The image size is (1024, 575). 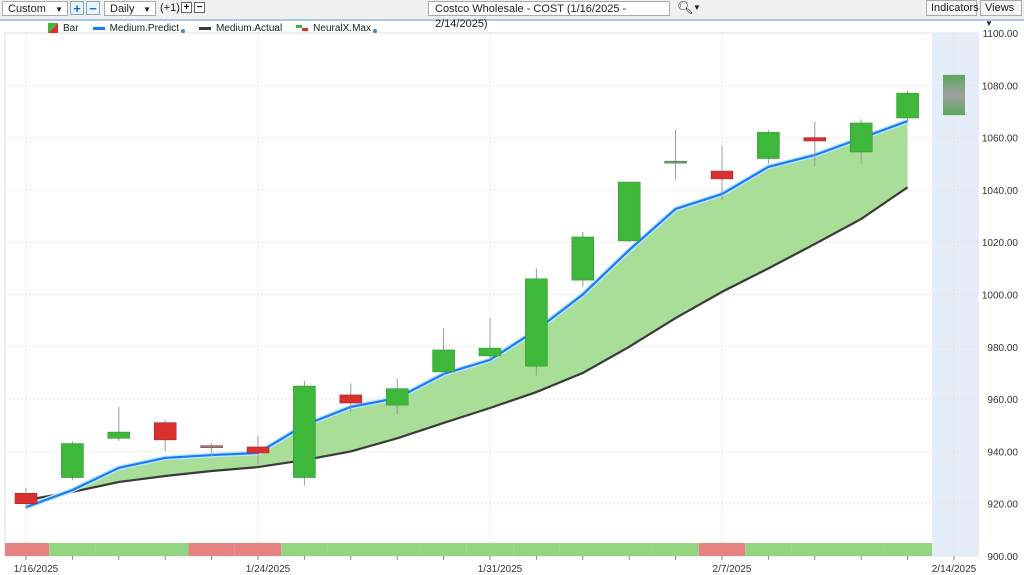 What do you see at coordinates (1002, 452) in the screenshot?
I see `y-tick-label: 940.00` at bounding box center [1002, 452].